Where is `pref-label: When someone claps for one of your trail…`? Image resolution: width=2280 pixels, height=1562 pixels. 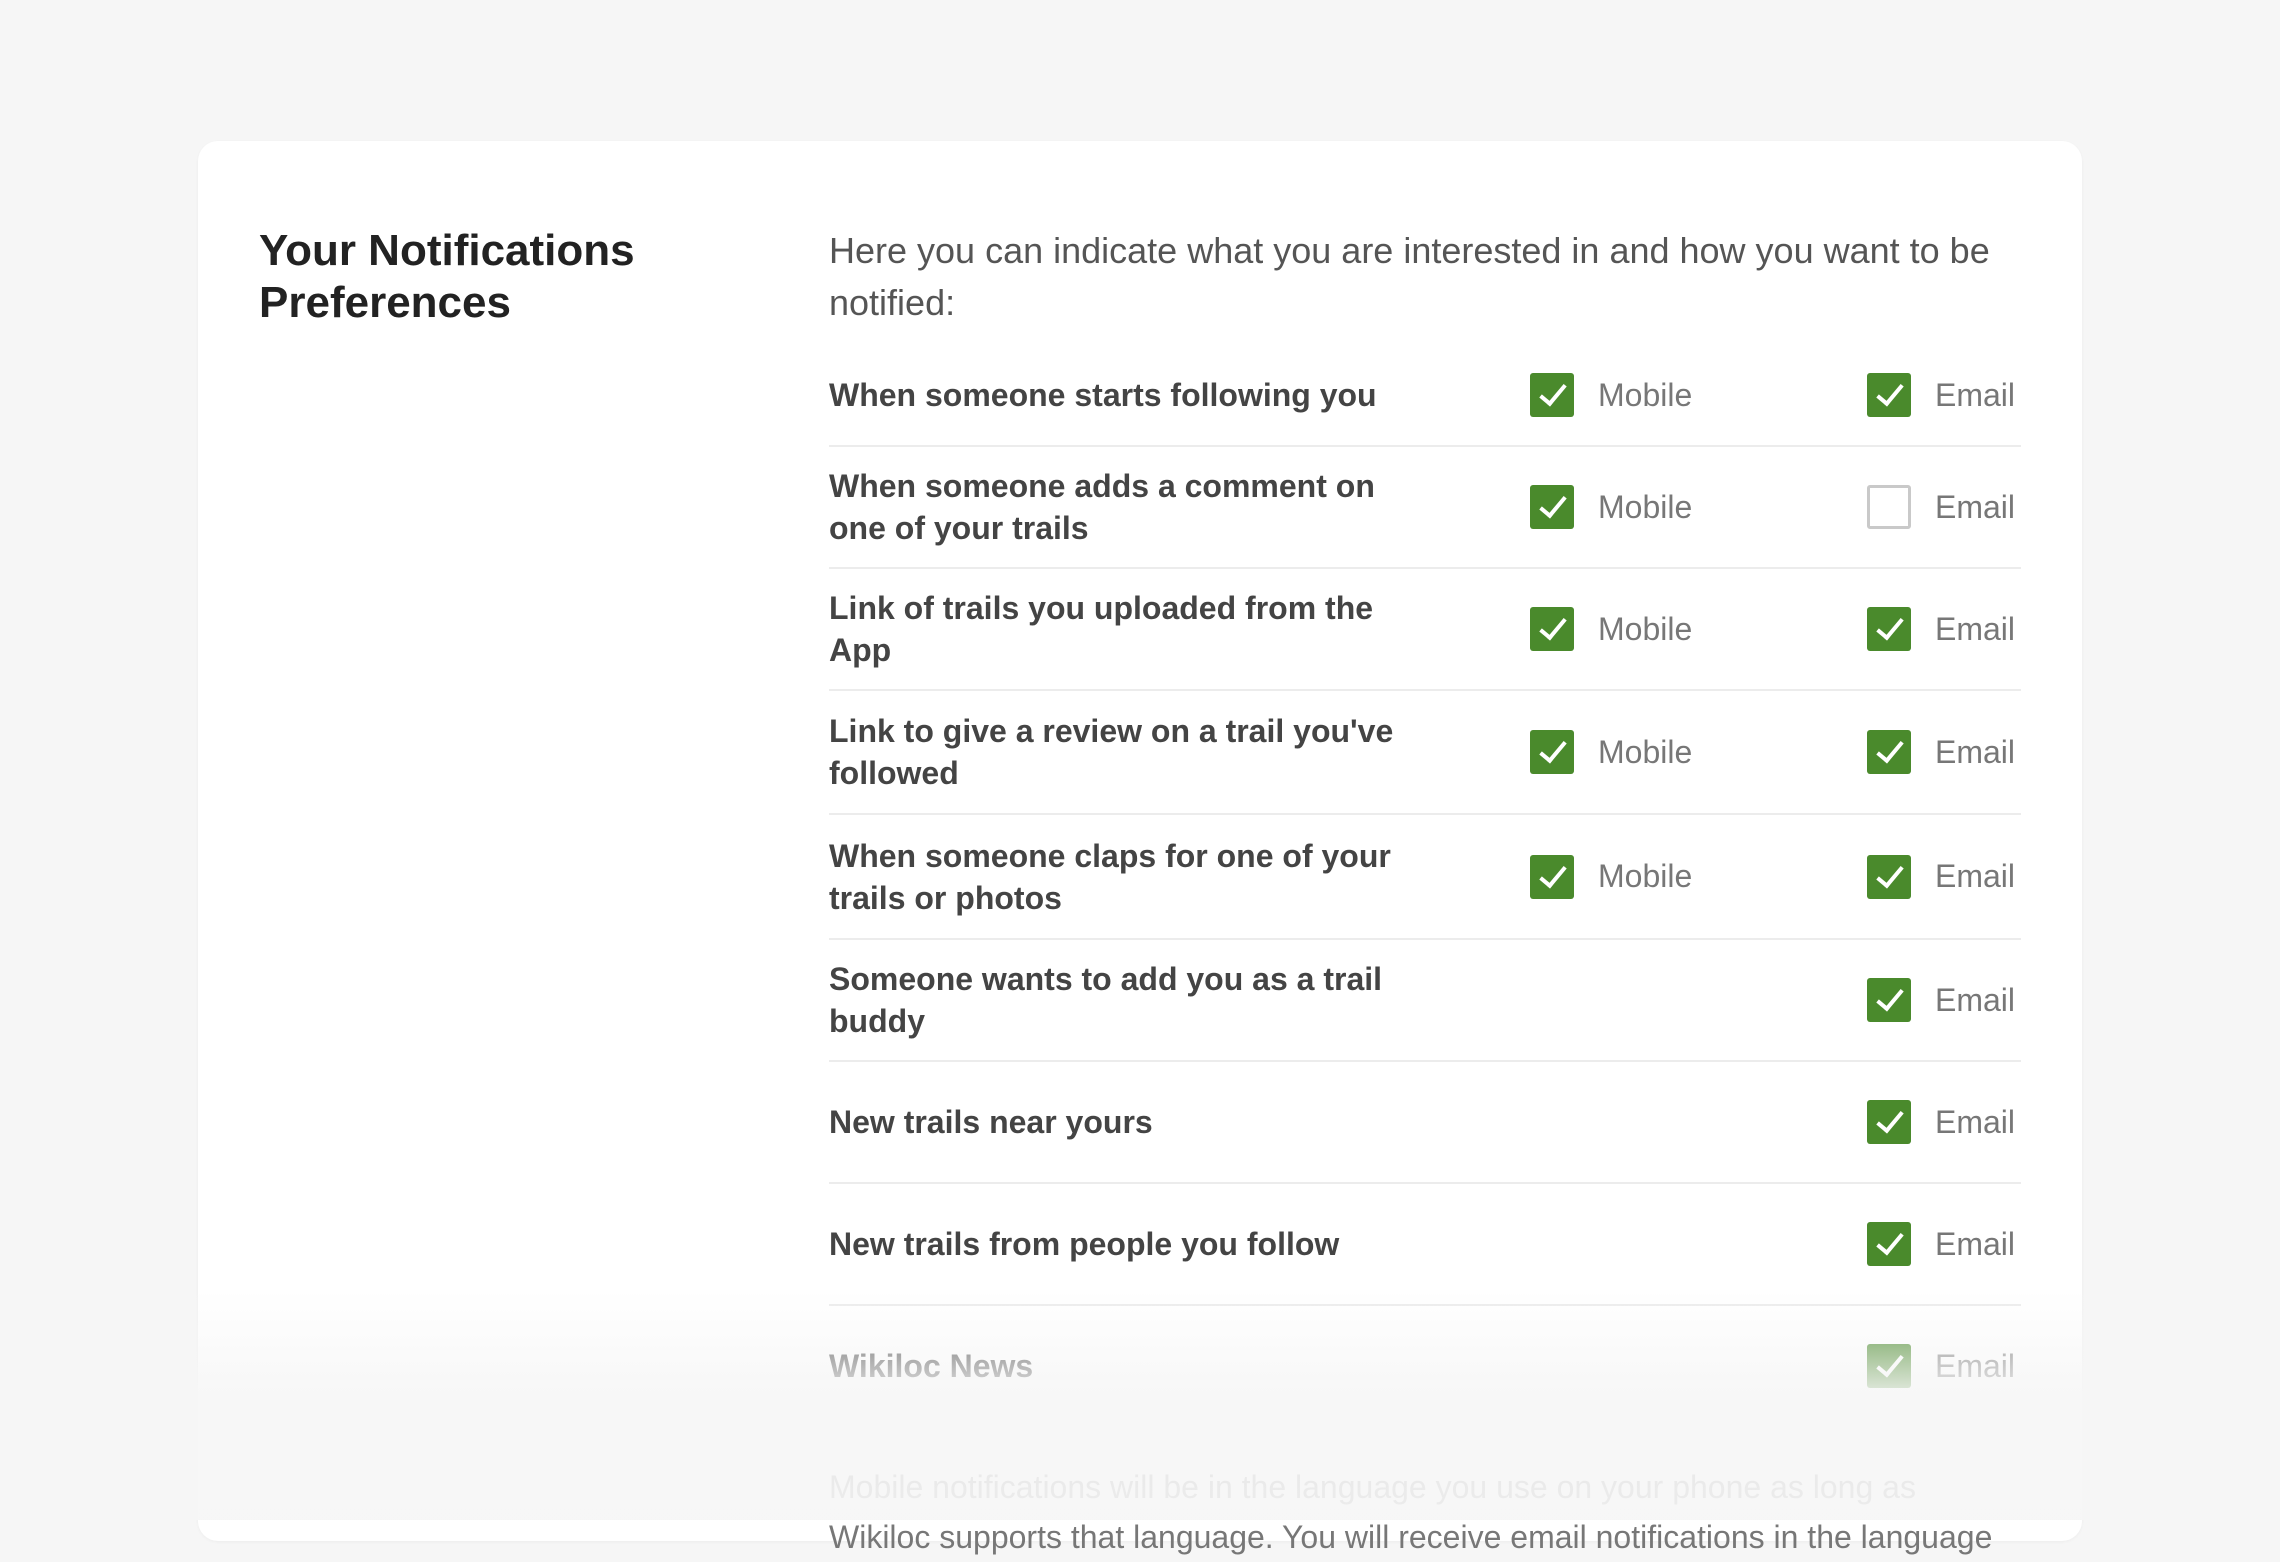 pref-label: When someone claps for one of your trail… is located at coordinates (1110, 876).